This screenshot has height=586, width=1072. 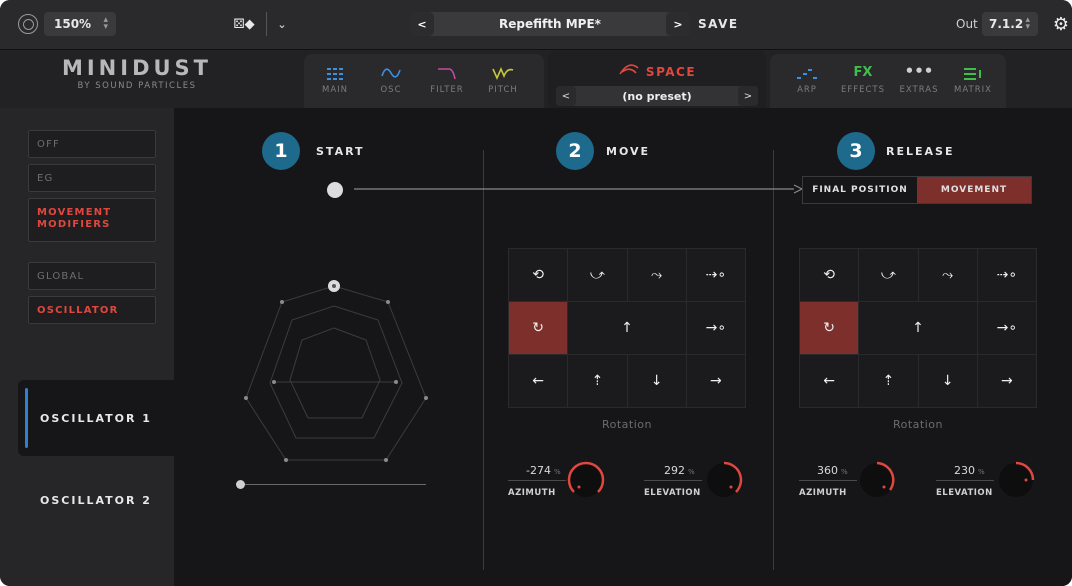 What do you see at coordinates (391, 90) in the screenshot?
I see `tab-label: OSC` at bounding box center [391, 90].